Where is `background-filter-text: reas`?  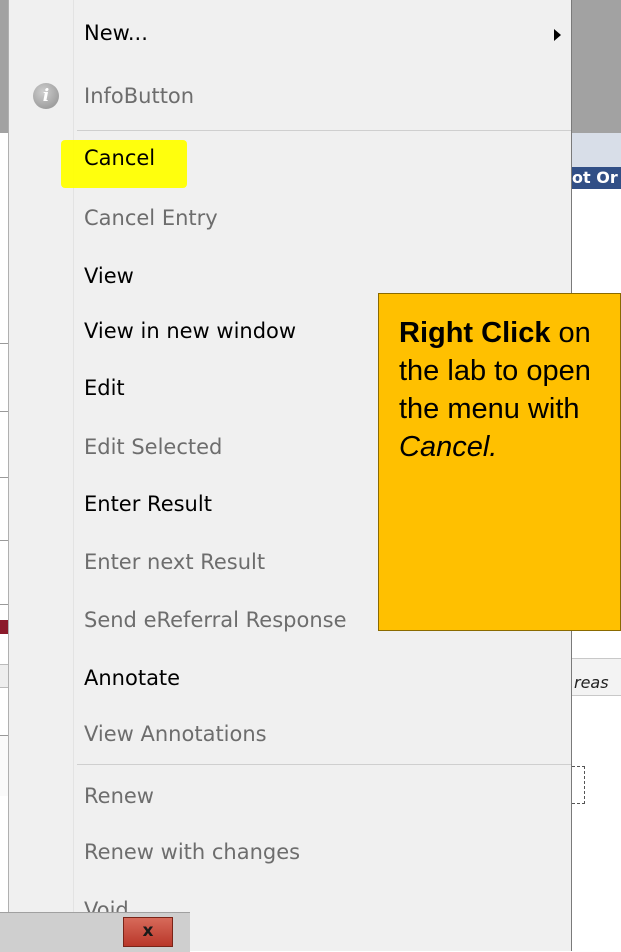
background-filter-text: reas is located at coordinates (591, 682).